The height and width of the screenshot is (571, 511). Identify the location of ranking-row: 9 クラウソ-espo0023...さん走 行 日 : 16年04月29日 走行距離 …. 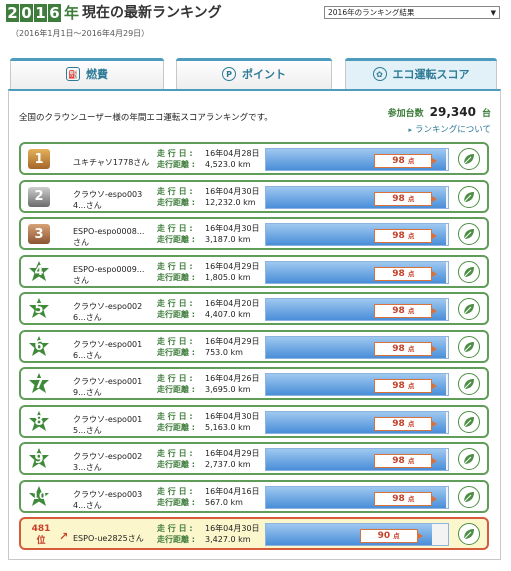
(254, 458).